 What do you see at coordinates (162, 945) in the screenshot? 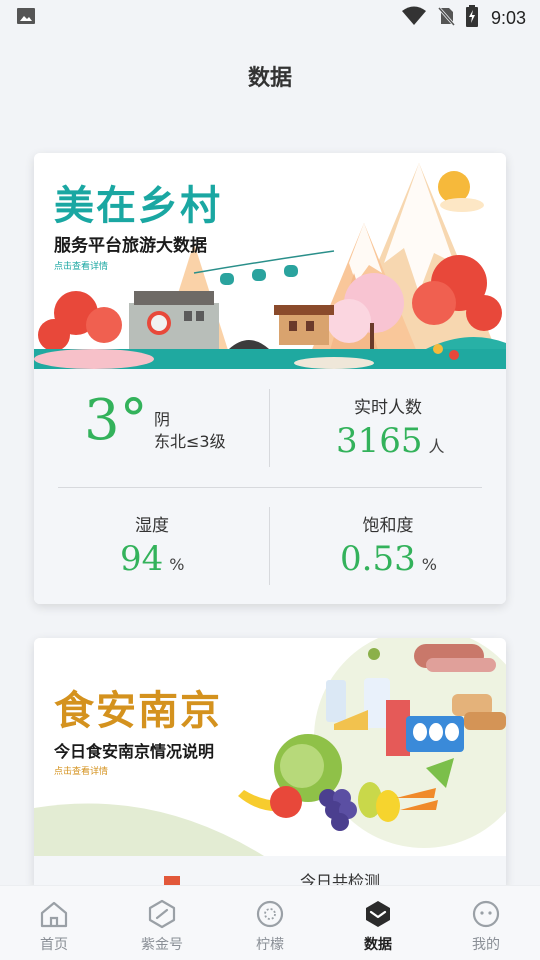
I see `tab-zijinhao-label: 紫金号` at bounding box center [162, 945].